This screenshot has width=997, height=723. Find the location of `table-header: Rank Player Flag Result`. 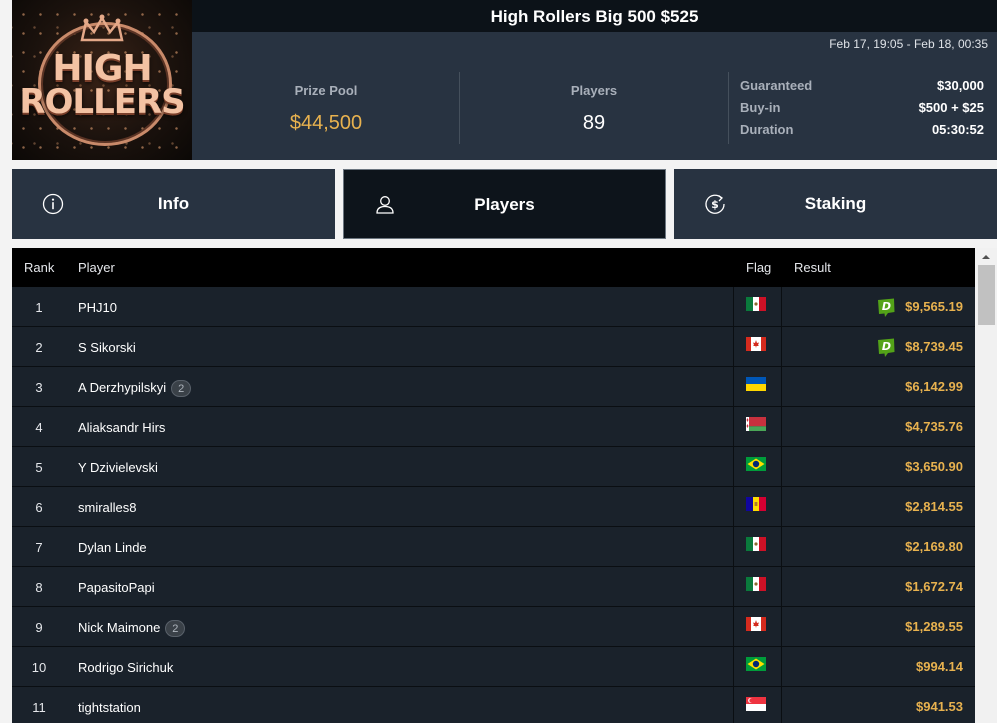

table-header: Rank Player Flag Result is located at coordinates (493, 267).